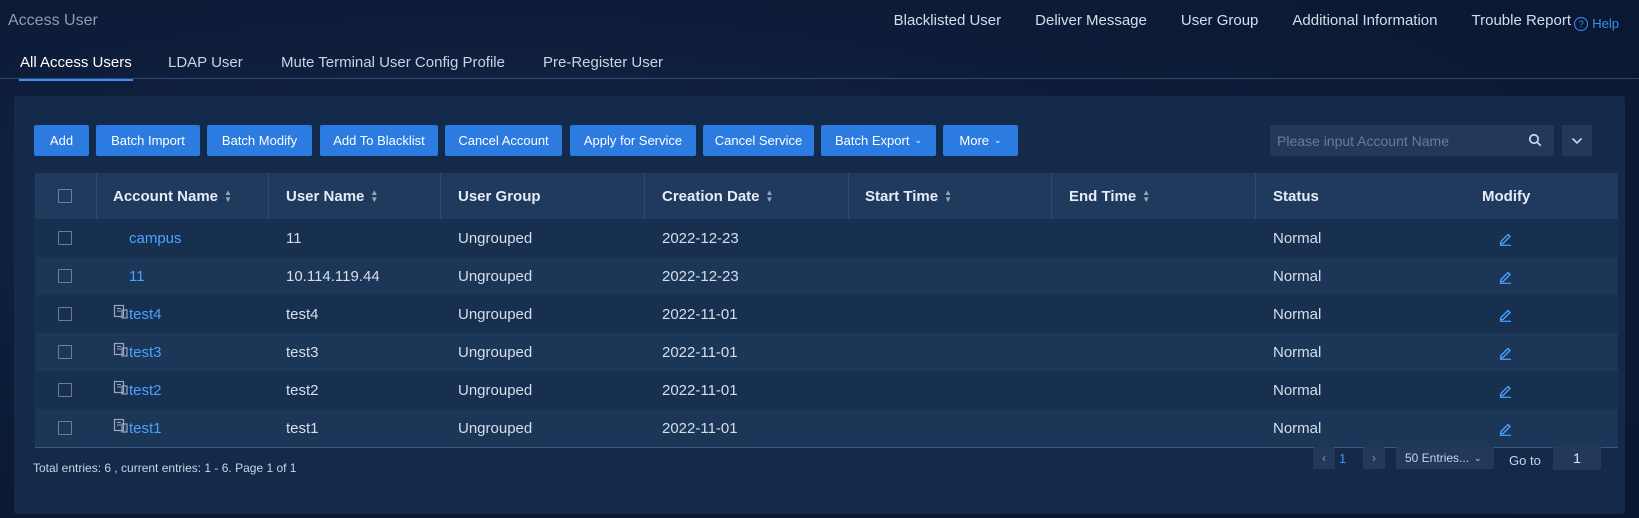  Describe the element at coordinates (205, 66) in the screenshot. I see `tab-ldap-user: LDAP User` at that location.